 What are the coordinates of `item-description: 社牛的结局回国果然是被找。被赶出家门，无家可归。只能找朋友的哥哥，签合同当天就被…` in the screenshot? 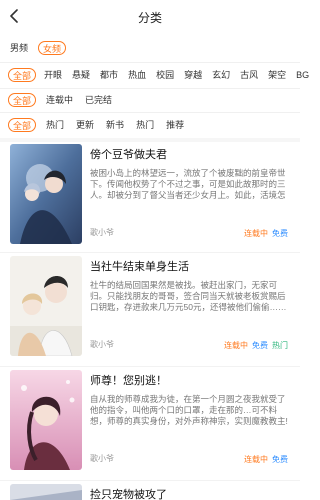 It's located at (188, 296).